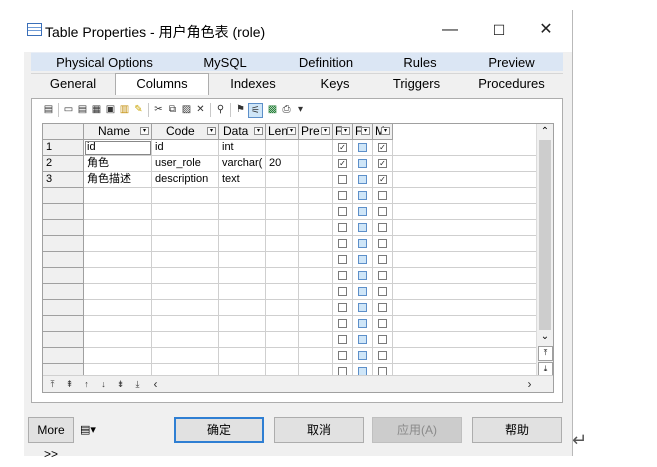  Describe the element at coordinates (120, 384) in the screenshot. I see `move-down-page-icon: ⇟` at that location.